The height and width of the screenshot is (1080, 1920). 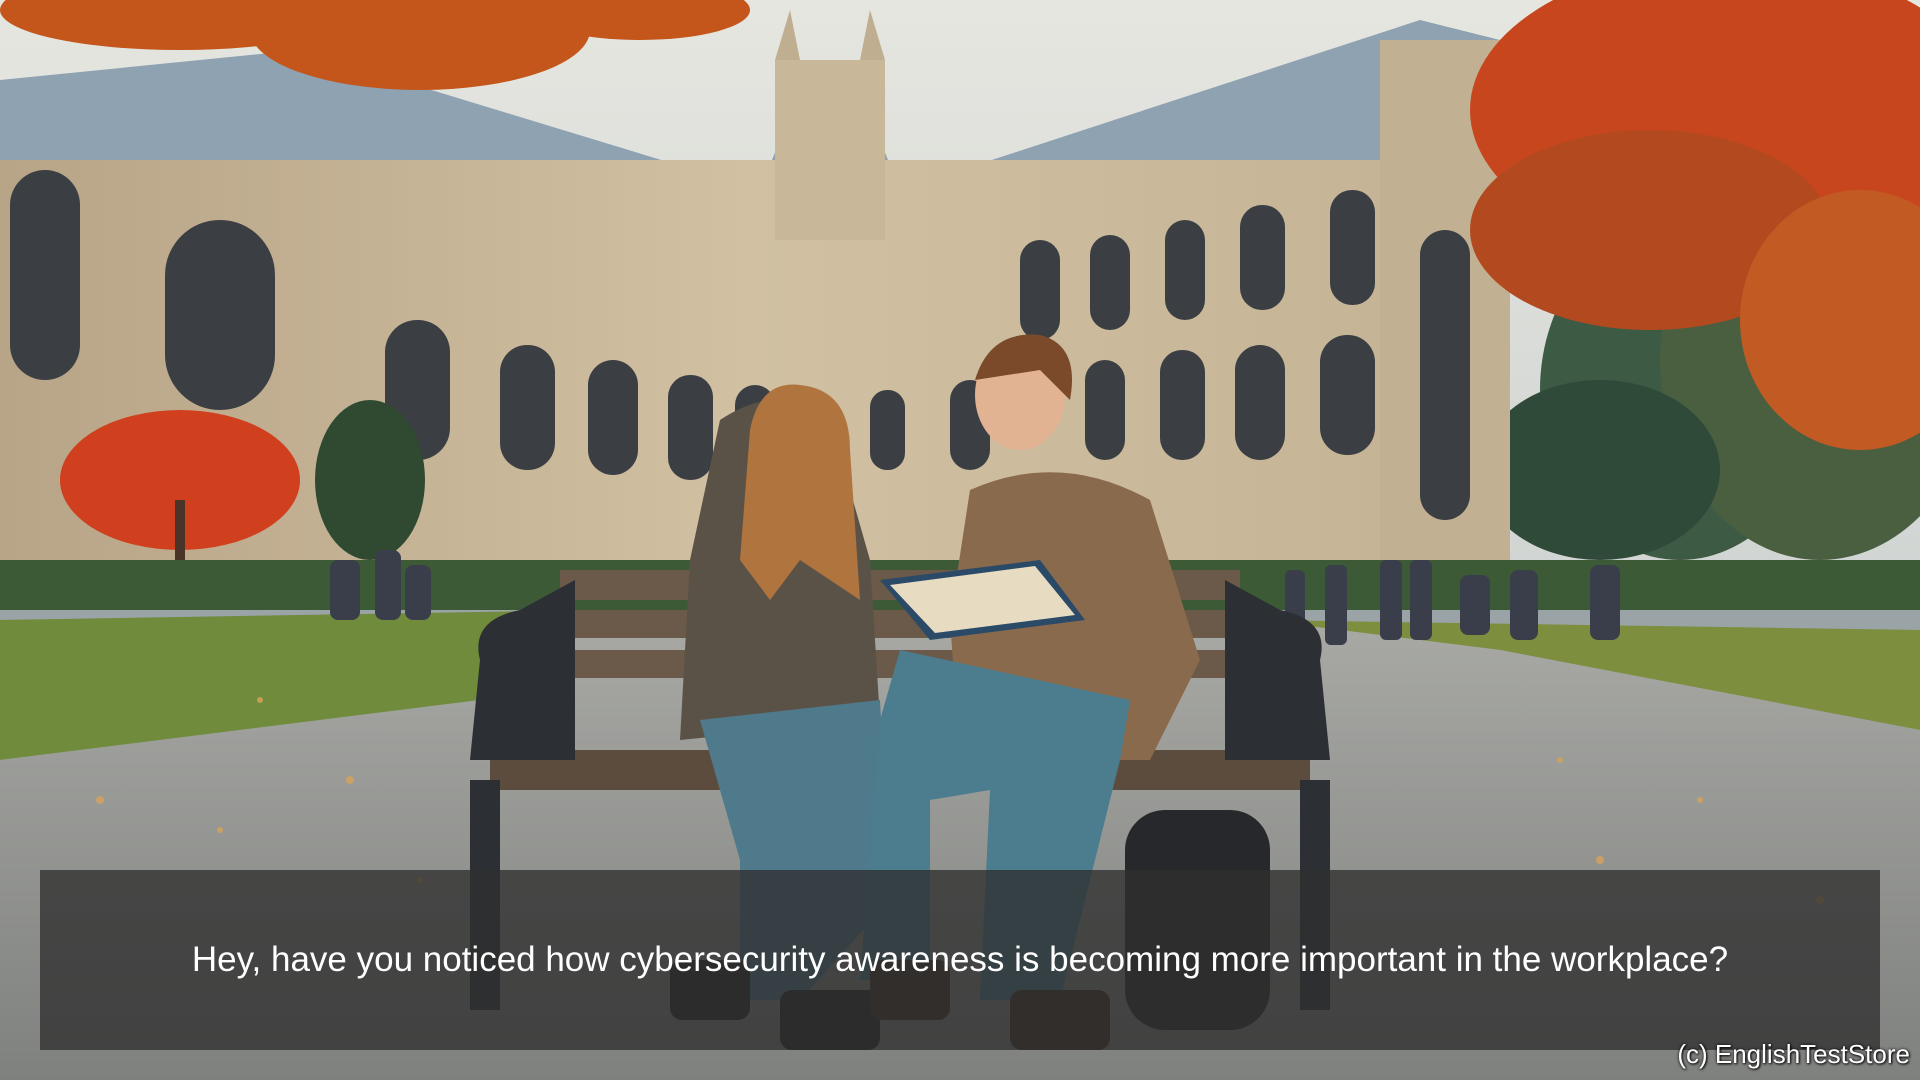 What do you see at coordinates (1793, 1054) in the screenshot?
I see `copyright-watermark: (c) EnglishTestStore` at bounding box center [1793, 1054].